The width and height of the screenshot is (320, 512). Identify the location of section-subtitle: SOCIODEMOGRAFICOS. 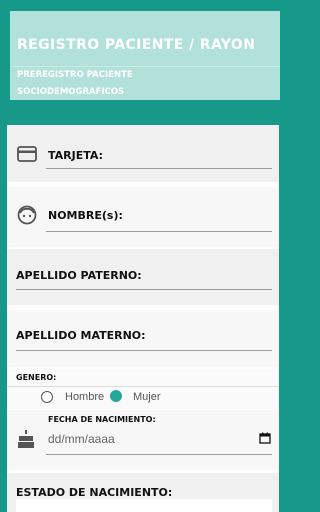
(71, 92).